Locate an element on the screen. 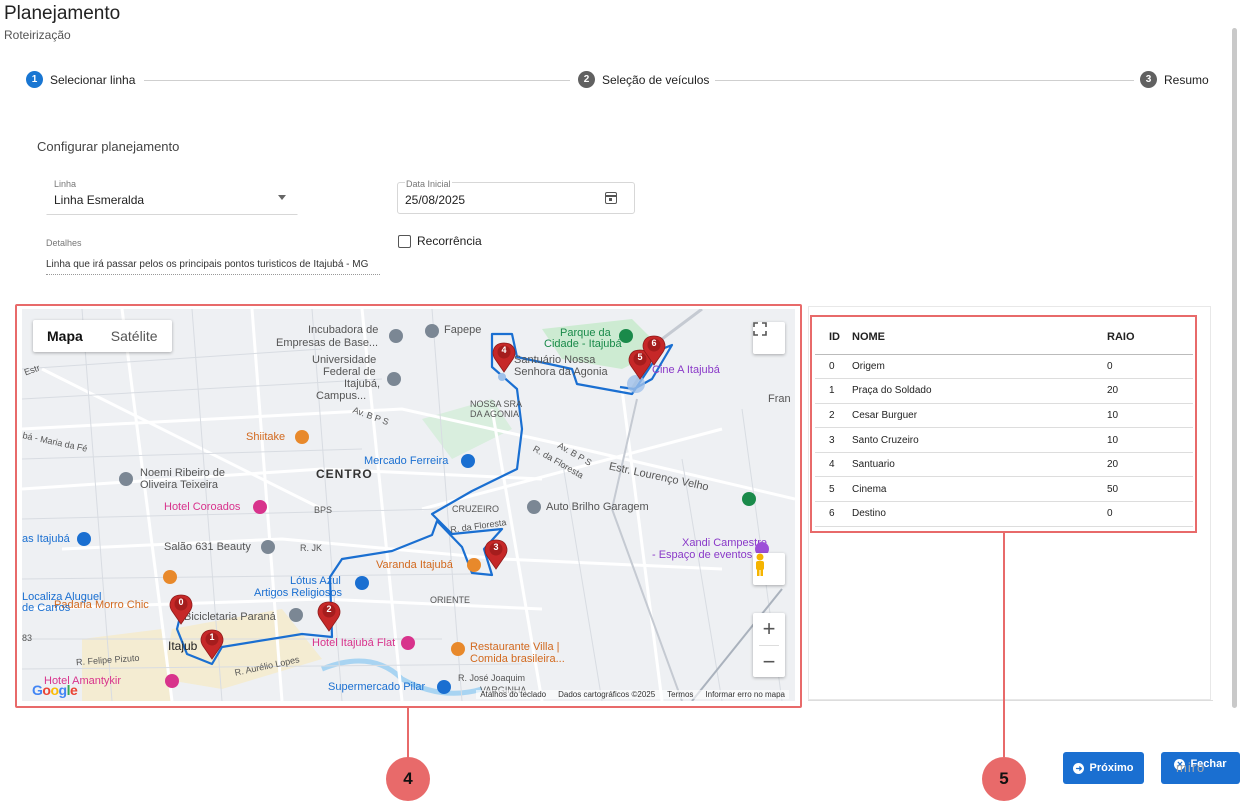 This screenshot has width=1243, height=803. vertical-scrollbar is located at coordinates (1234, 368).